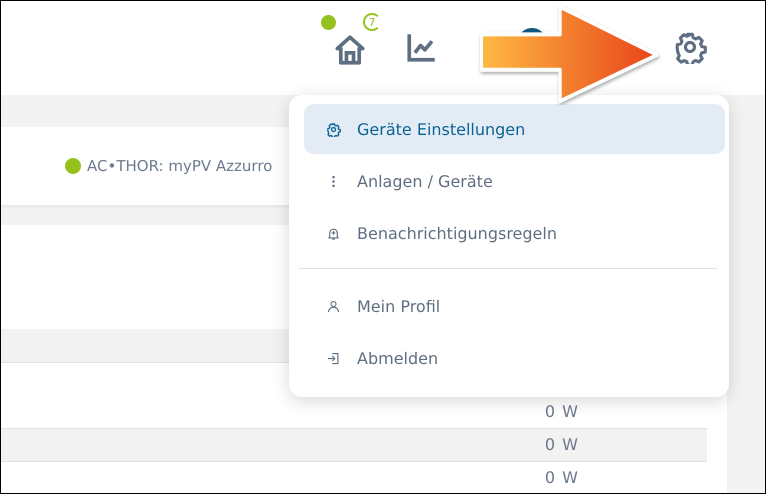 The width and height of the screenshot is (766, 494). What do you see at coordinates (514, 129) in the screenshot?
I see `menu-item: Geräte Einstellungen` at bounding box center [514, 129].